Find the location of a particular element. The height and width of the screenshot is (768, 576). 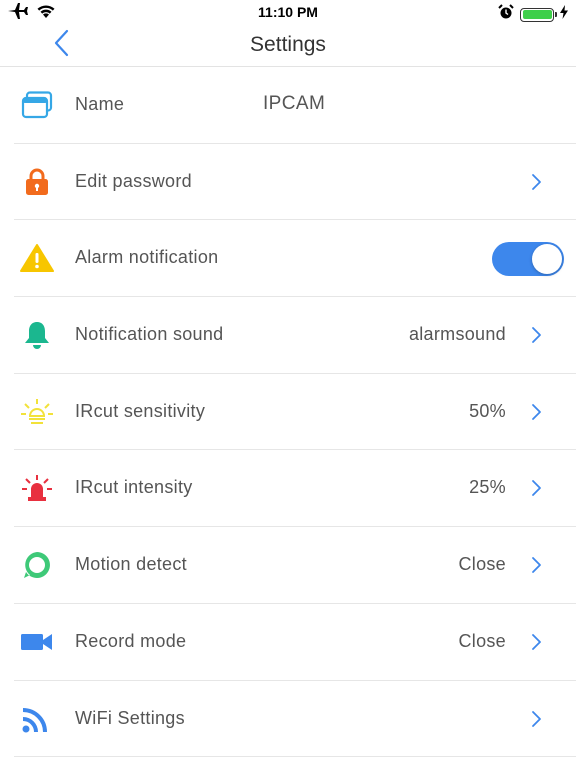

nav-bar: Settings is located at coordinates (288, 45).